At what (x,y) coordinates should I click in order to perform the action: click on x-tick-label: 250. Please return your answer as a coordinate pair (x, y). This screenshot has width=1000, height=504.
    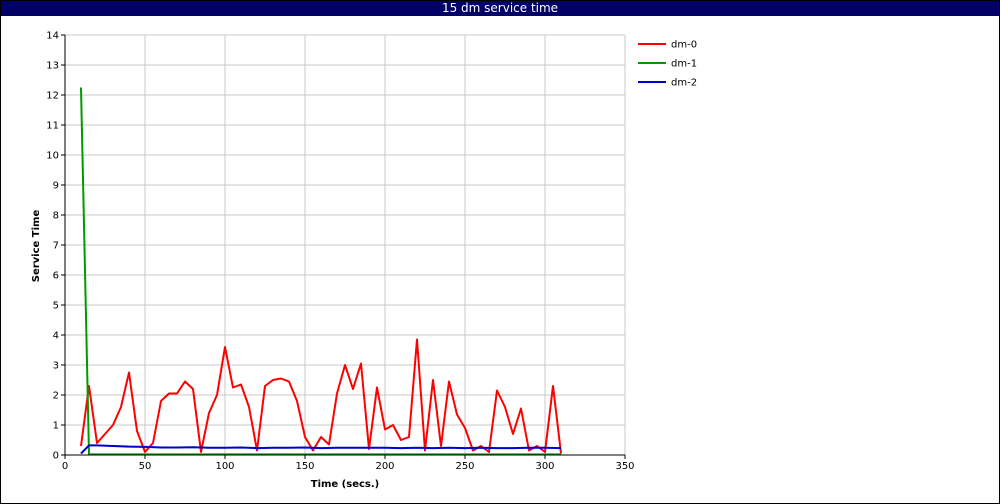
    Looking at the image, I should click on (464, 466).